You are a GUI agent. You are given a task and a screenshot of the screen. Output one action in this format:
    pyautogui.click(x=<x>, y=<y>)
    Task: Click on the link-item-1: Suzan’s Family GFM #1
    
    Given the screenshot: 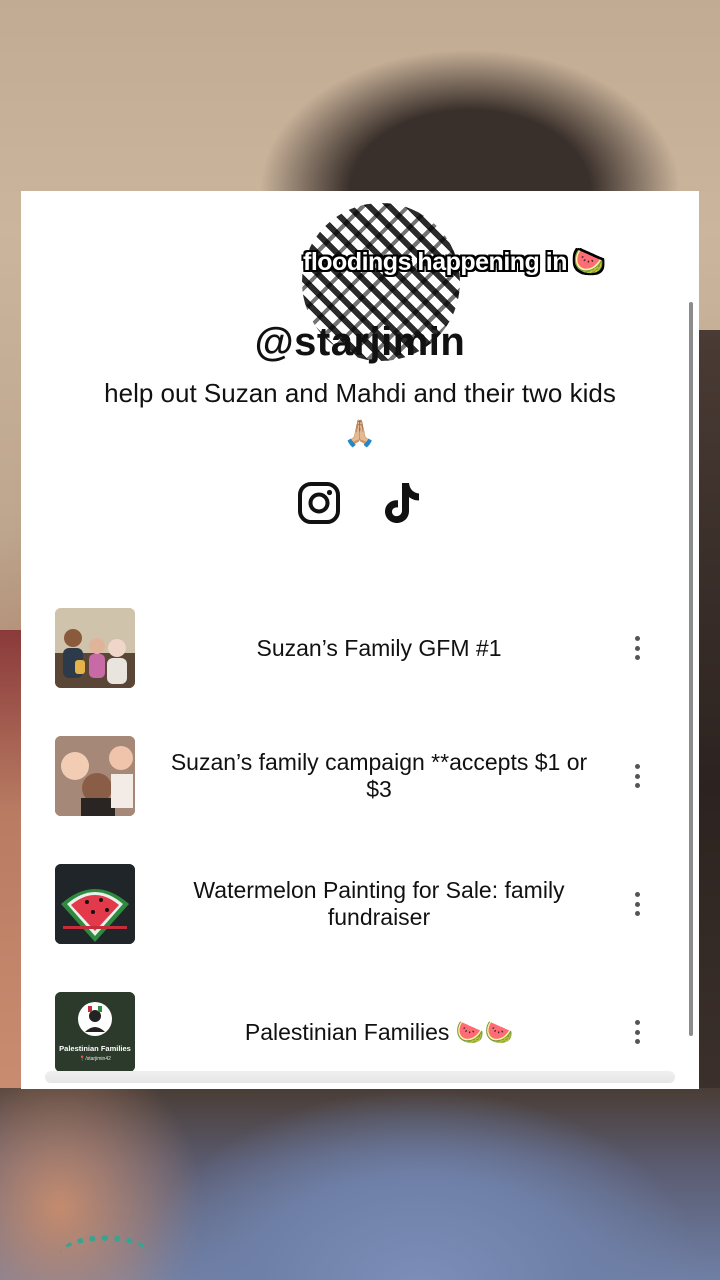 What is the action you would take?
    pyautogui.click(x=365, y=648)
    